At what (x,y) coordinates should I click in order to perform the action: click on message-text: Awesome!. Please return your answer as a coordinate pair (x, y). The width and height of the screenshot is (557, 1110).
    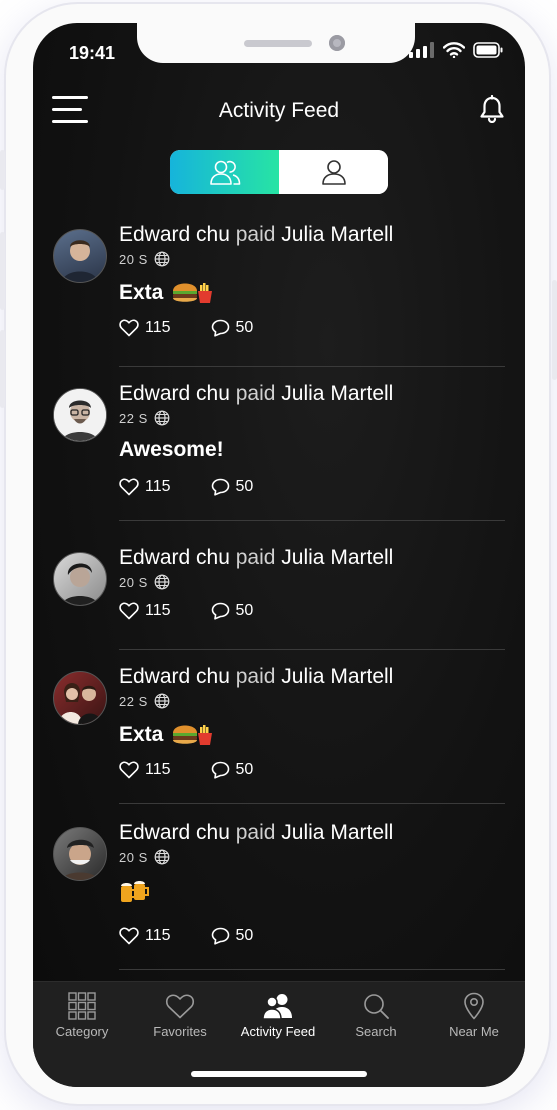
    Looking at the image, I should click on (171, 449).